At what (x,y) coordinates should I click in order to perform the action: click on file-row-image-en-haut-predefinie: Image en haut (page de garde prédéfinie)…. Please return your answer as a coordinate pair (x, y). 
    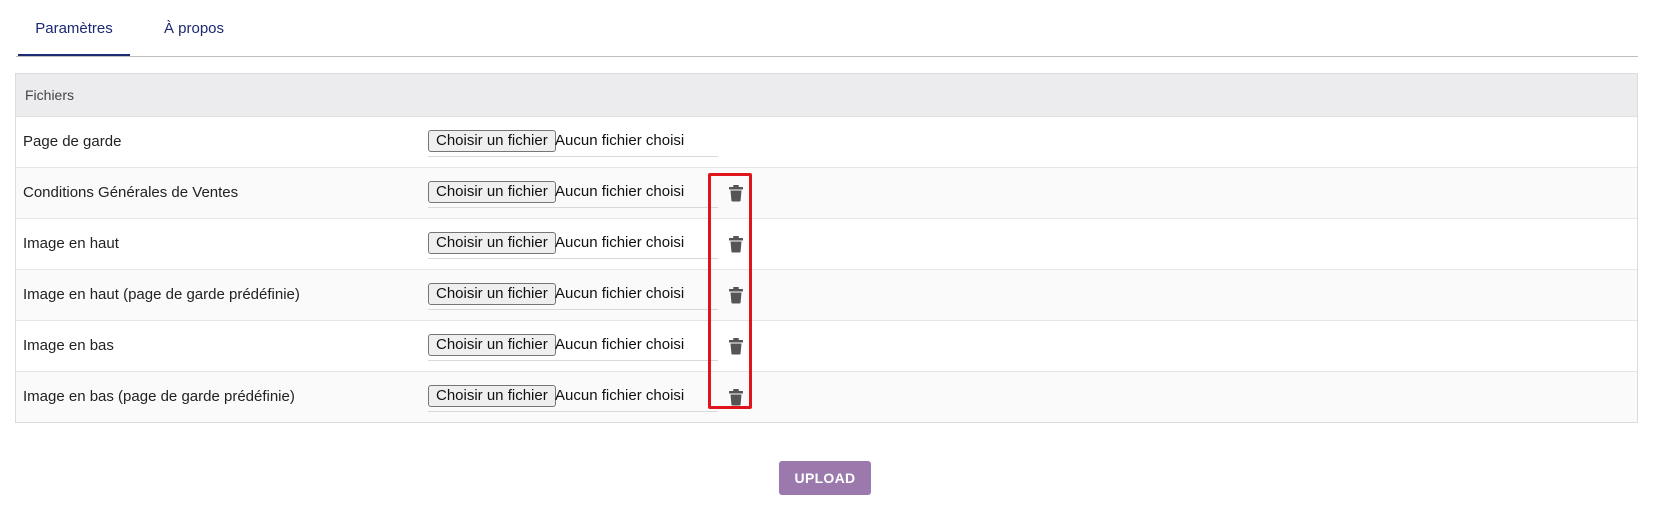
    Looking at the image, I should click on (826, 295).